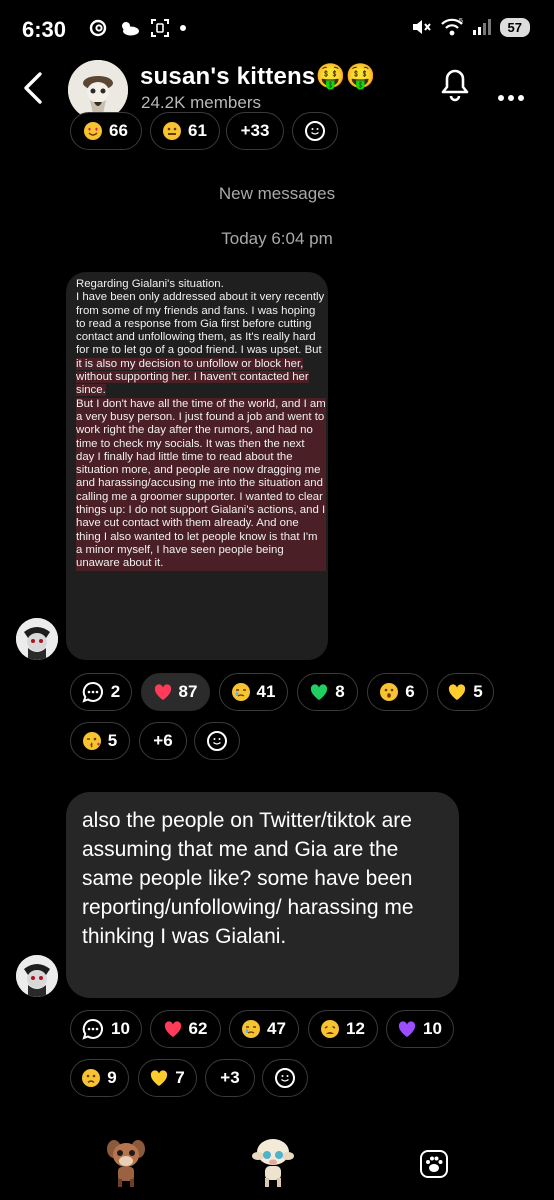 The width and height of the screenshot is (554, 1200). Describe the element at coordinates (277, 193) in the screenshot. I see `new-messages-divider: New messages` at that location.